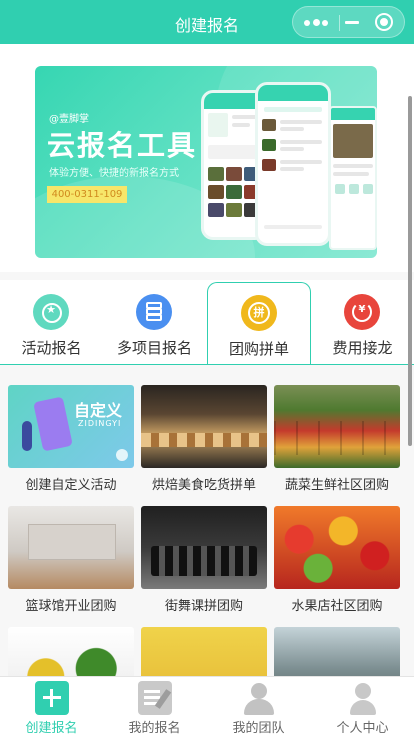 This screenshot has height=736, width=414. What do you see at coordinates (316, 22) in the screenshot?
I see `more-icon` at bounding box center [316, 22].